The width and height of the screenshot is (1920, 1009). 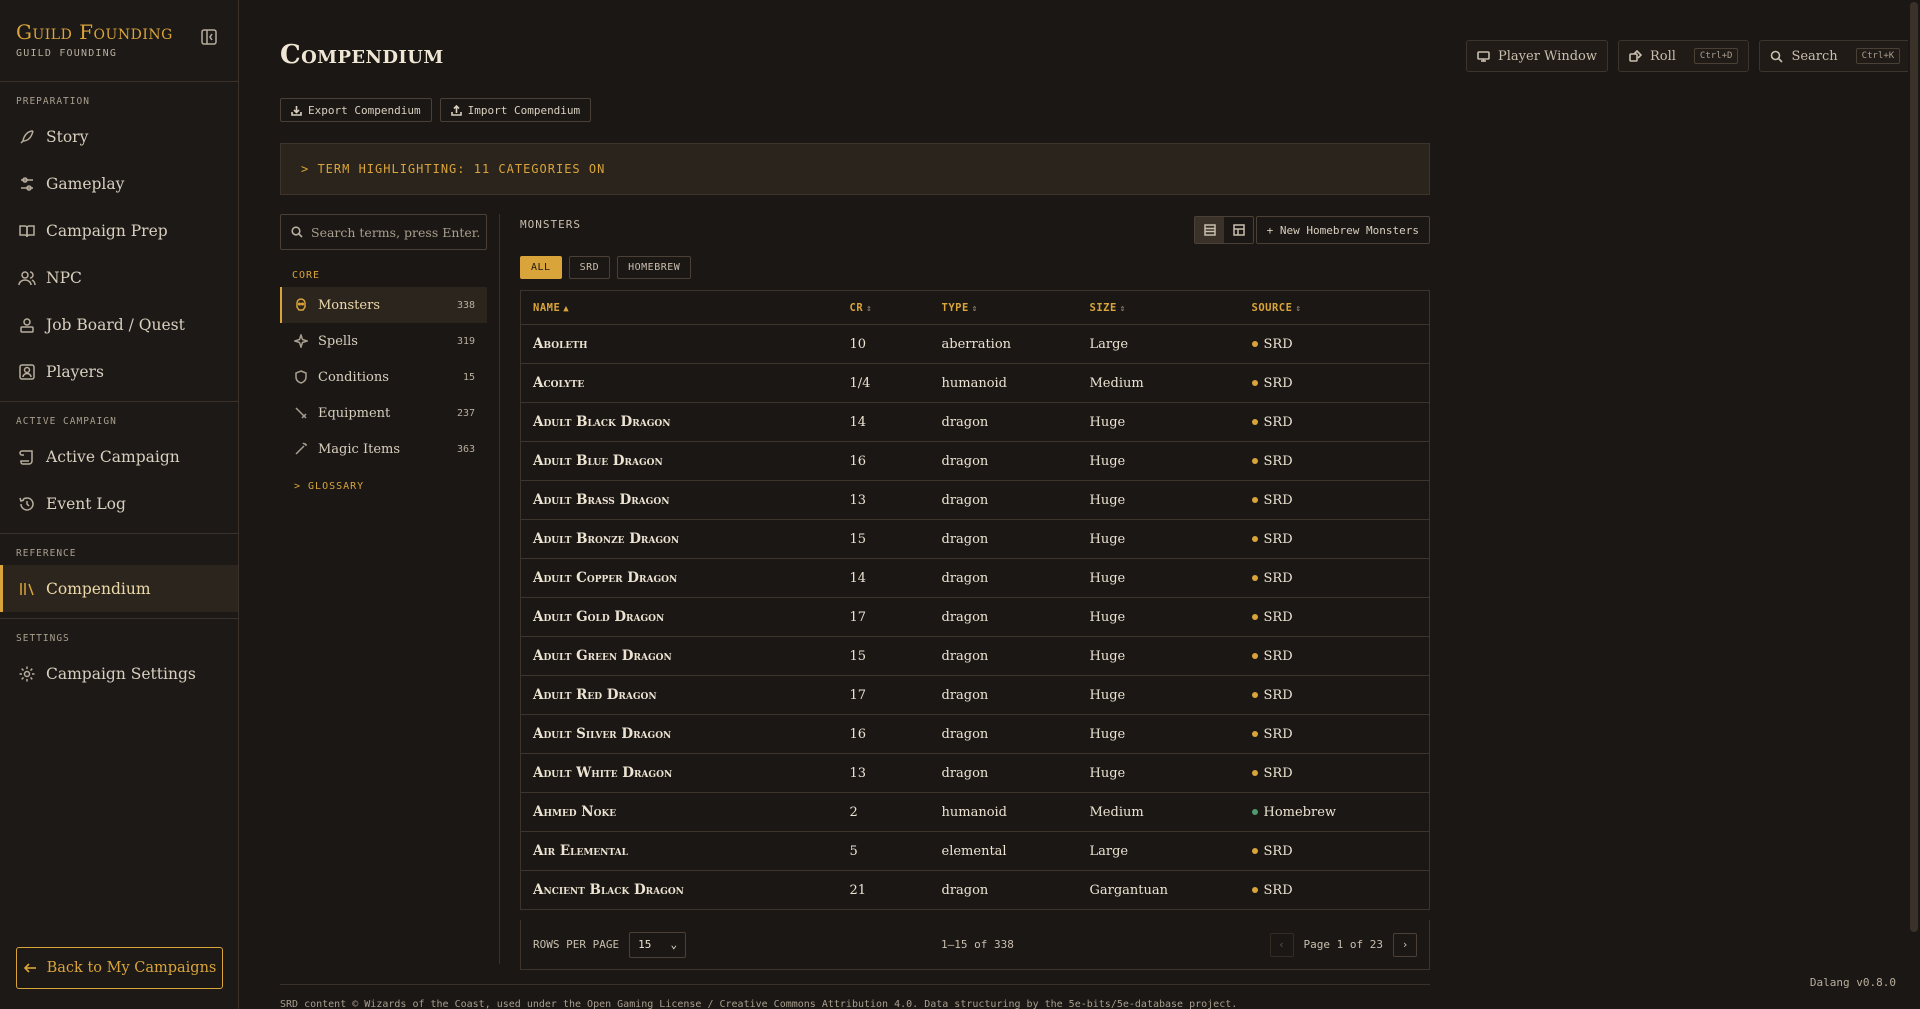 What do you see at coordinates (1170, 734) in the screenshot?
I see `cell-size: Huge` at bounding box center [1170, 734].